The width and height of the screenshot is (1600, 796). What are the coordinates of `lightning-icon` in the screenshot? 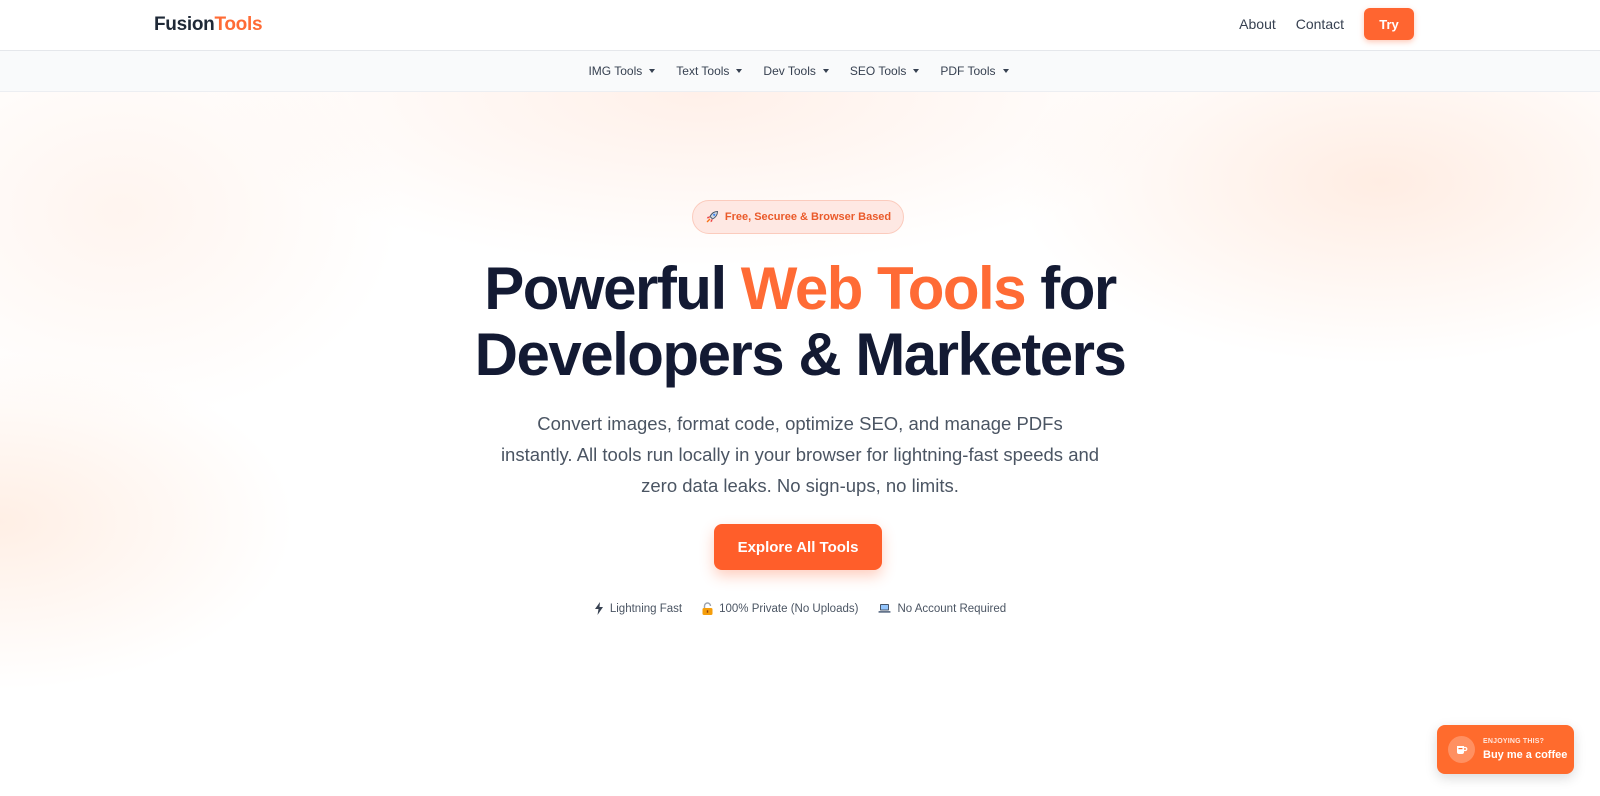 It's located at (599, 608).